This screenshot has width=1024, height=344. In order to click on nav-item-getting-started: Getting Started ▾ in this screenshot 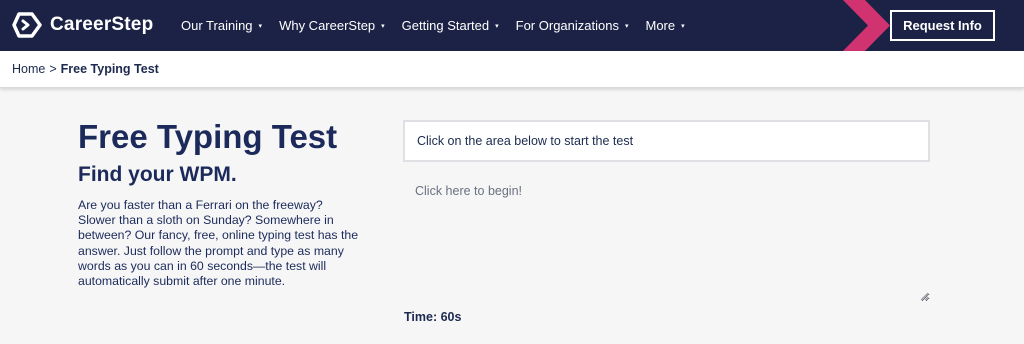, I will do `click(450, 25)`.